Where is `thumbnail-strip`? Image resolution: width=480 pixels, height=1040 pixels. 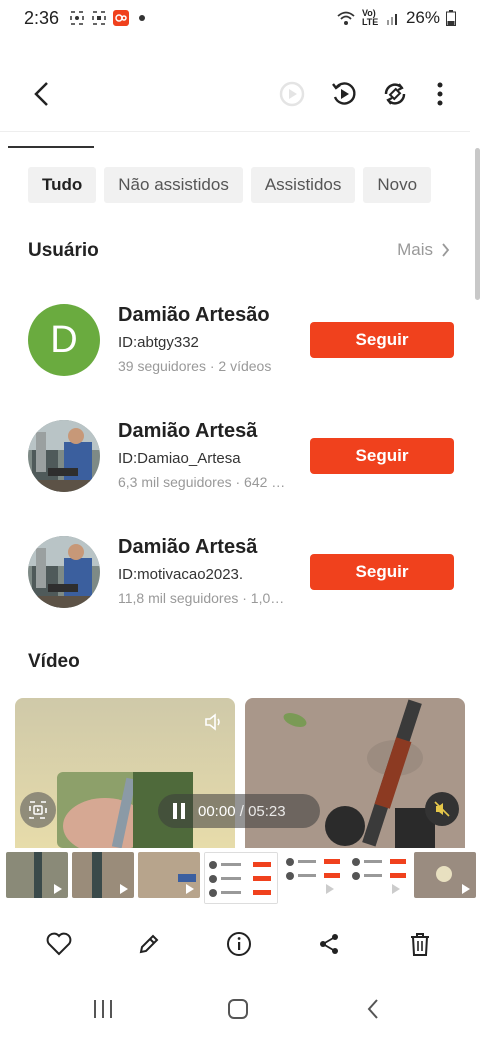
thumbnail-strip is located at coordinates (240, 878).